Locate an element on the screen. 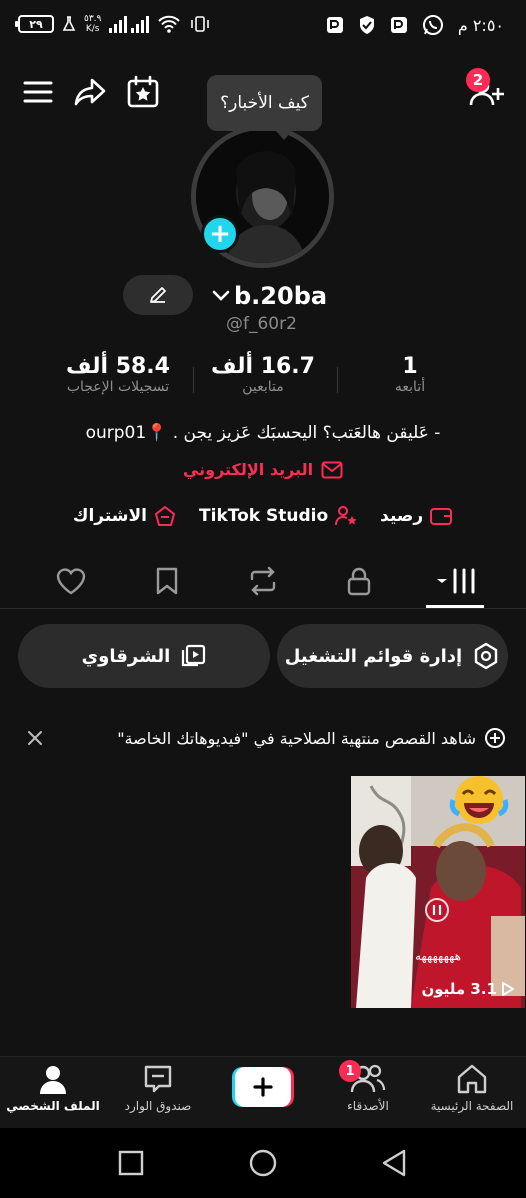 This screenshot has height=1198, width=526. link-label: الاشتراك is located at coordinates (110, 516).